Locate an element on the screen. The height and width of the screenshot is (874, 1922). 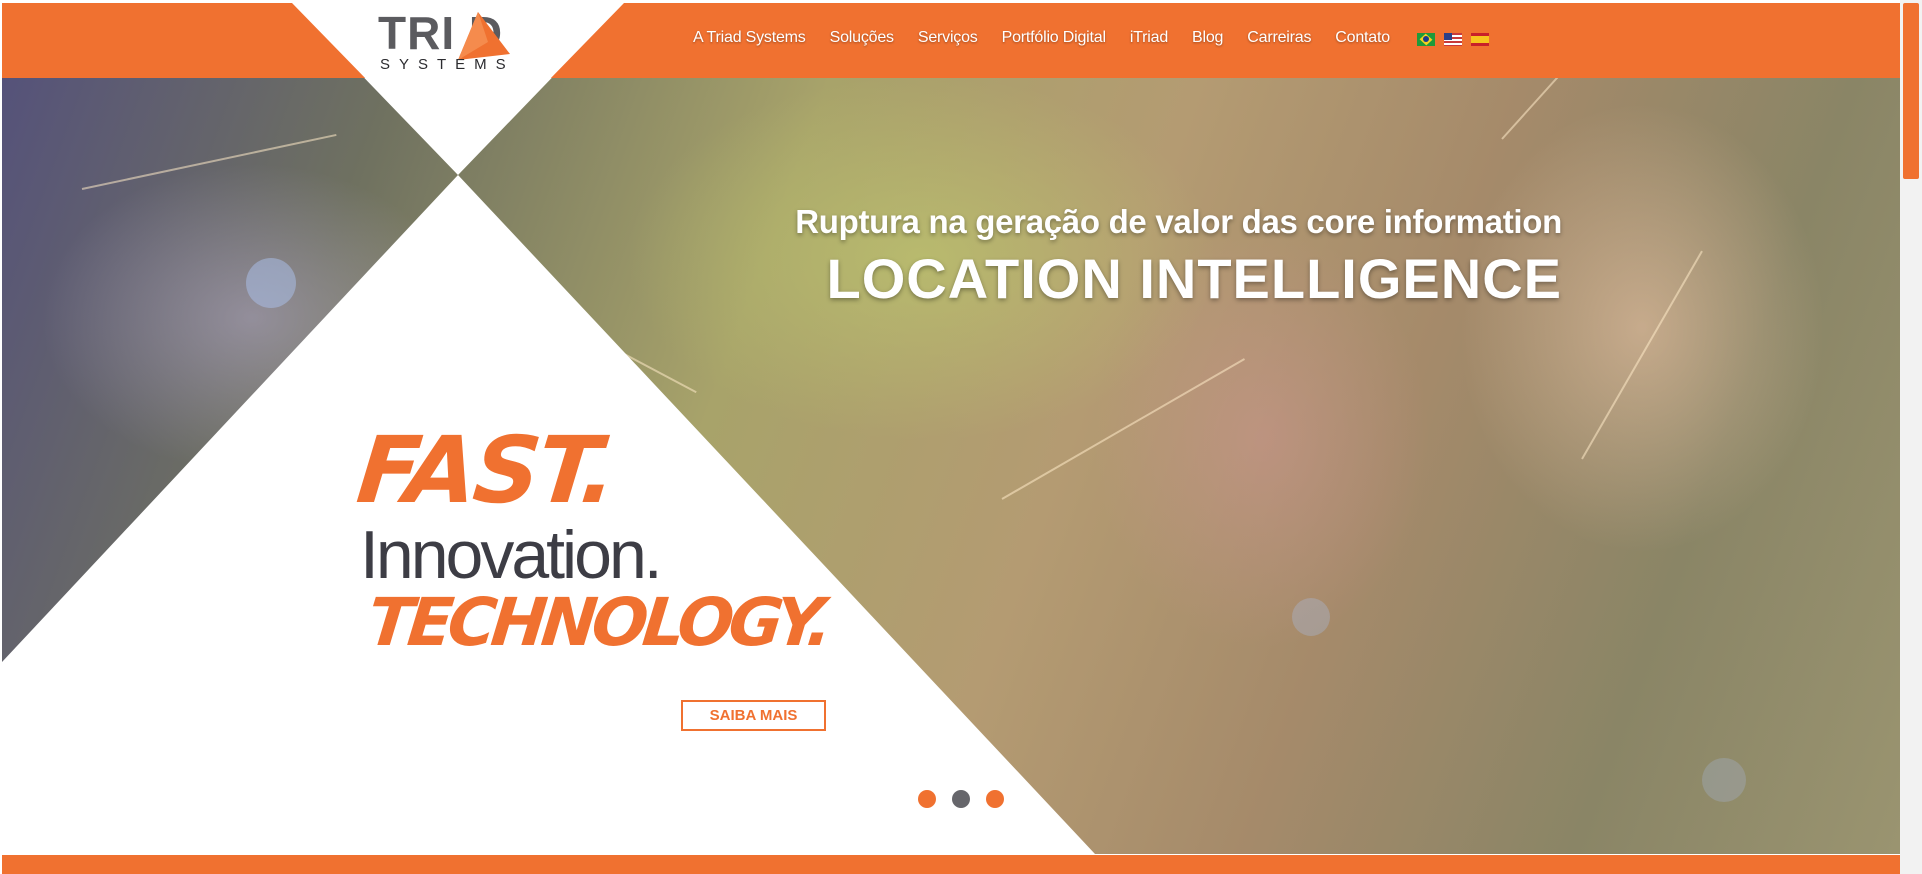
nav-item-a-triad-systems: A Triad Systems is located at coordinates (749, 38).